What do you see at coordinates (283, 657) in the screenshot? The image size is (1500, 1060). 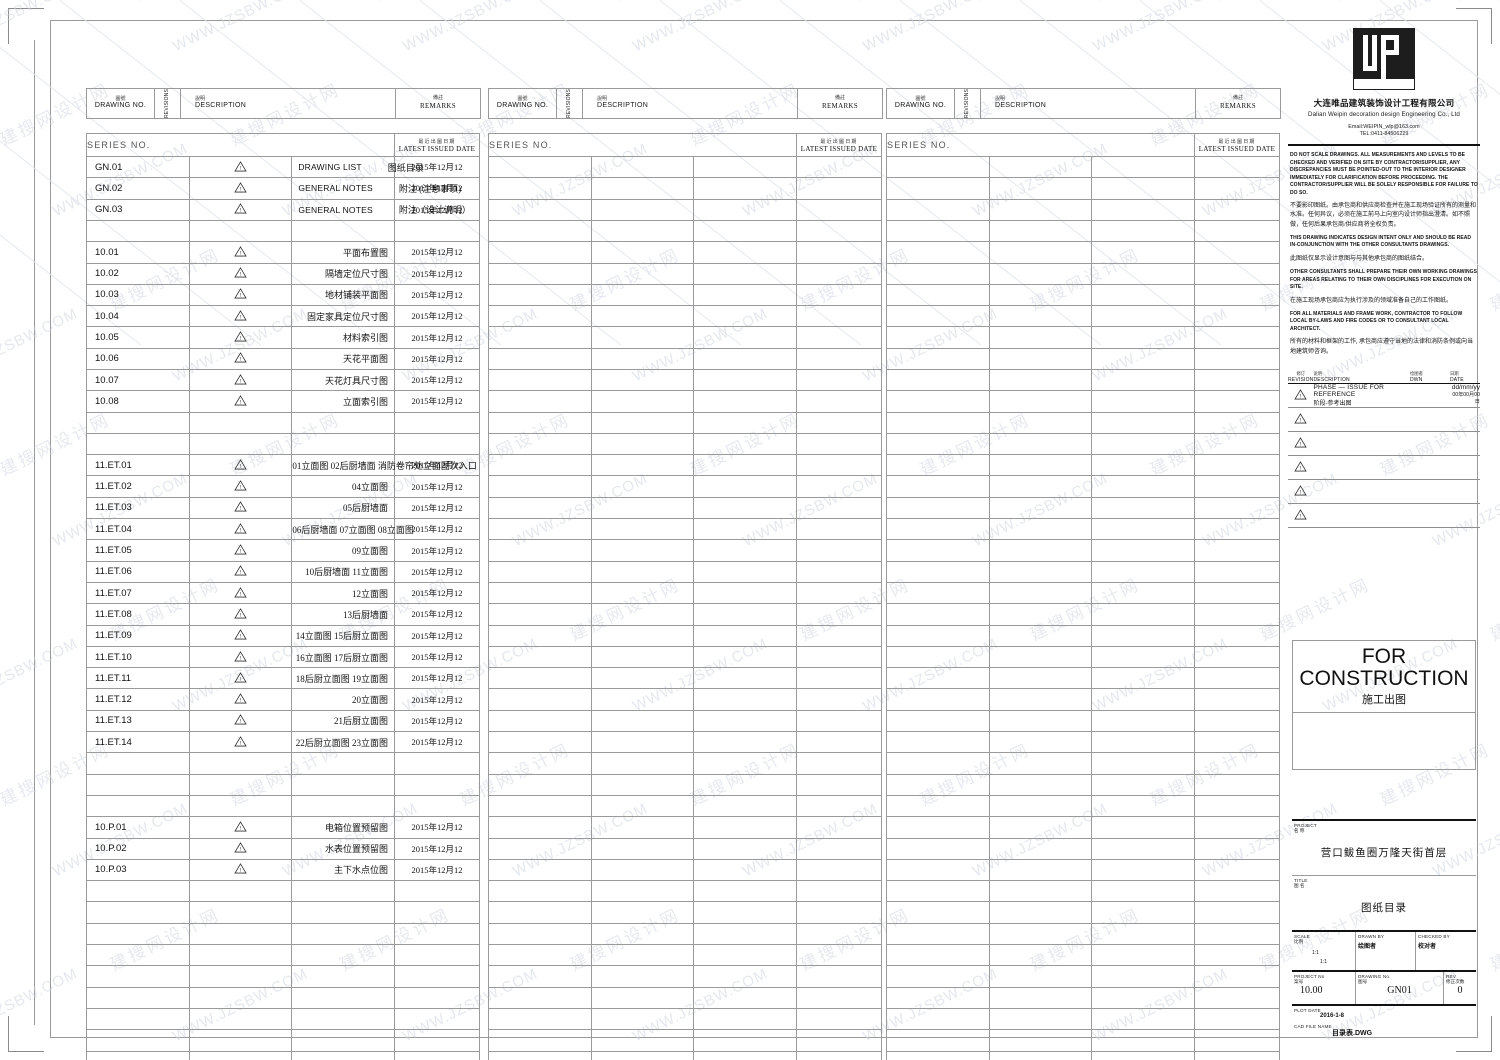 I see `table-row: 11.ET.10! 16立面图 17后厨立面图 2015年12月12` at bounding box center [283, 657].